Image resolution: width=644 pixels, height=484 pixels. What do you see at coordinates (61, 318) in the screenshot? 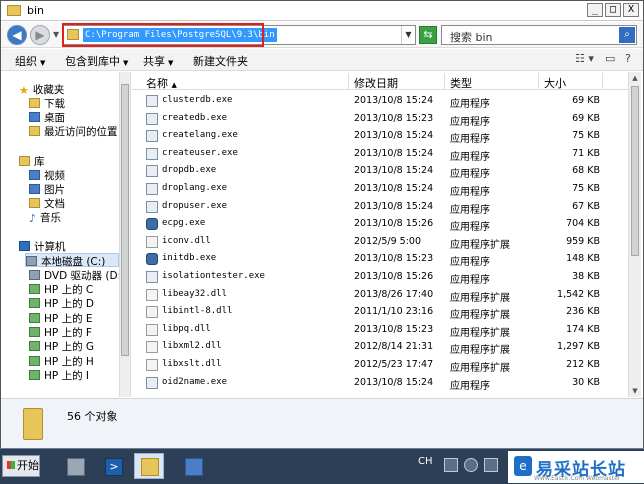
I see `nav-net-drive: HP 上的 E` at bounding box center [61, 318].